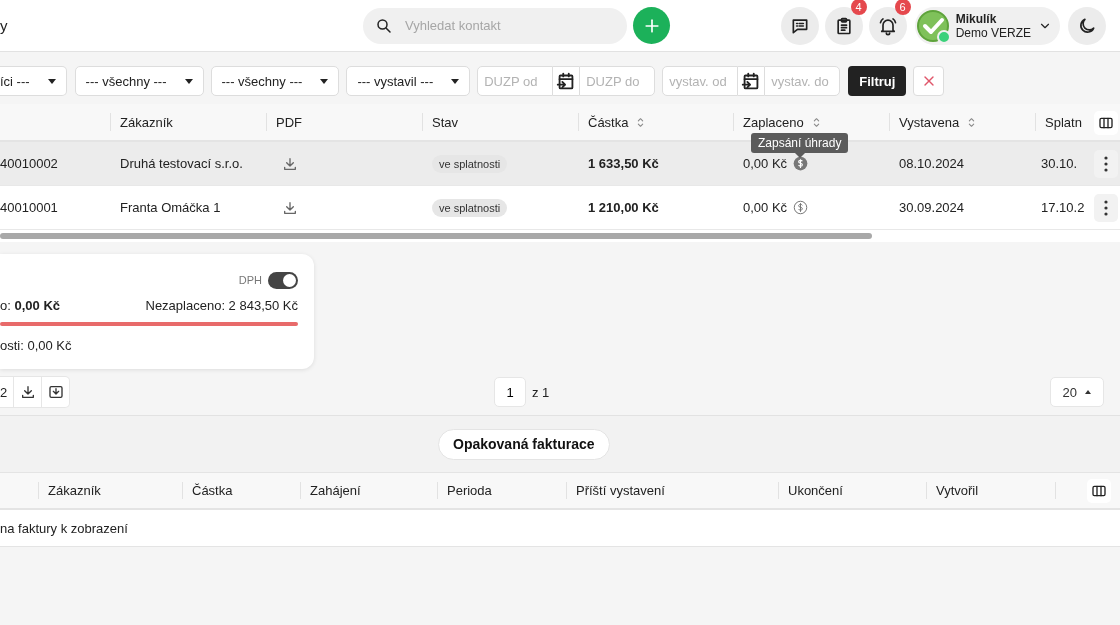 This screenshot has height=625, width=1120. What do you see at coordinates (560, 528) in the screenshot?
I see `empty-message: na faktury k zobrazení` at bounding box center [560, 528].